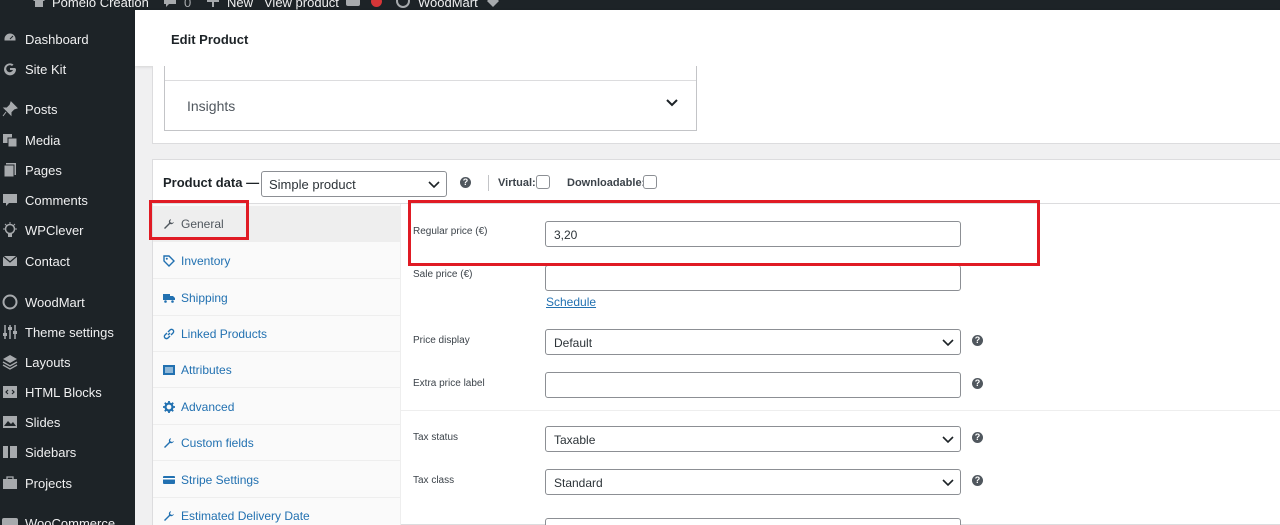 The width and height of the screenshot is (1280, 525). What do you see at coordinates (100, 5) in the screenshot?
I see `site-name-link: Pomelo Creation` at bounding box center [100, 5].